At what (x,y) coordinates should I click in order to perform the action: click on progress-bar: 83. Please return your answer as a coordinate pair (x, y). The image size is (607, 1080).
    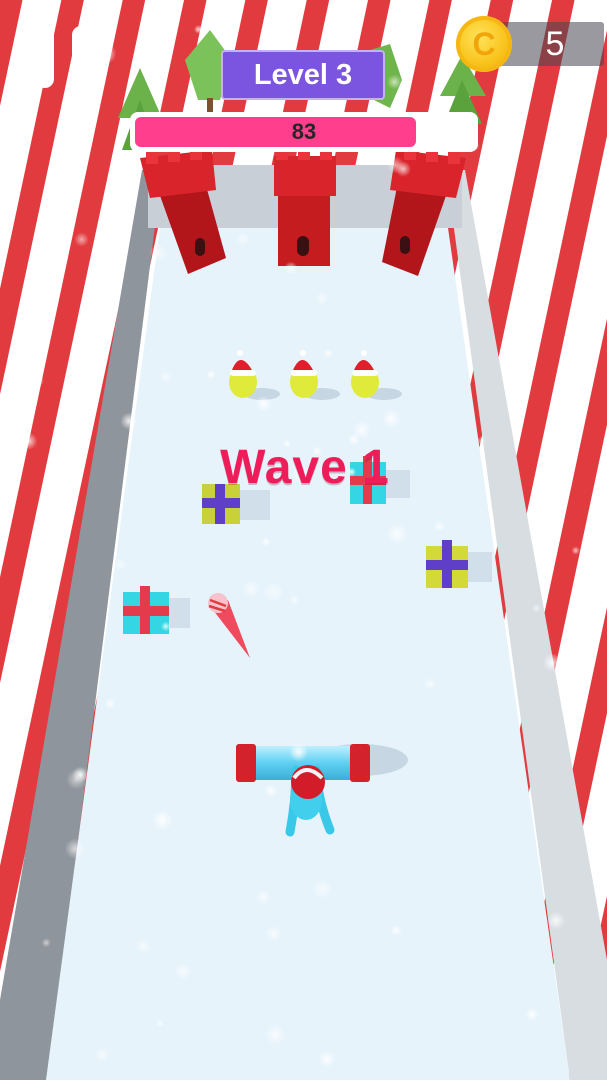
    Looking at the image, I should click on (304, 132).